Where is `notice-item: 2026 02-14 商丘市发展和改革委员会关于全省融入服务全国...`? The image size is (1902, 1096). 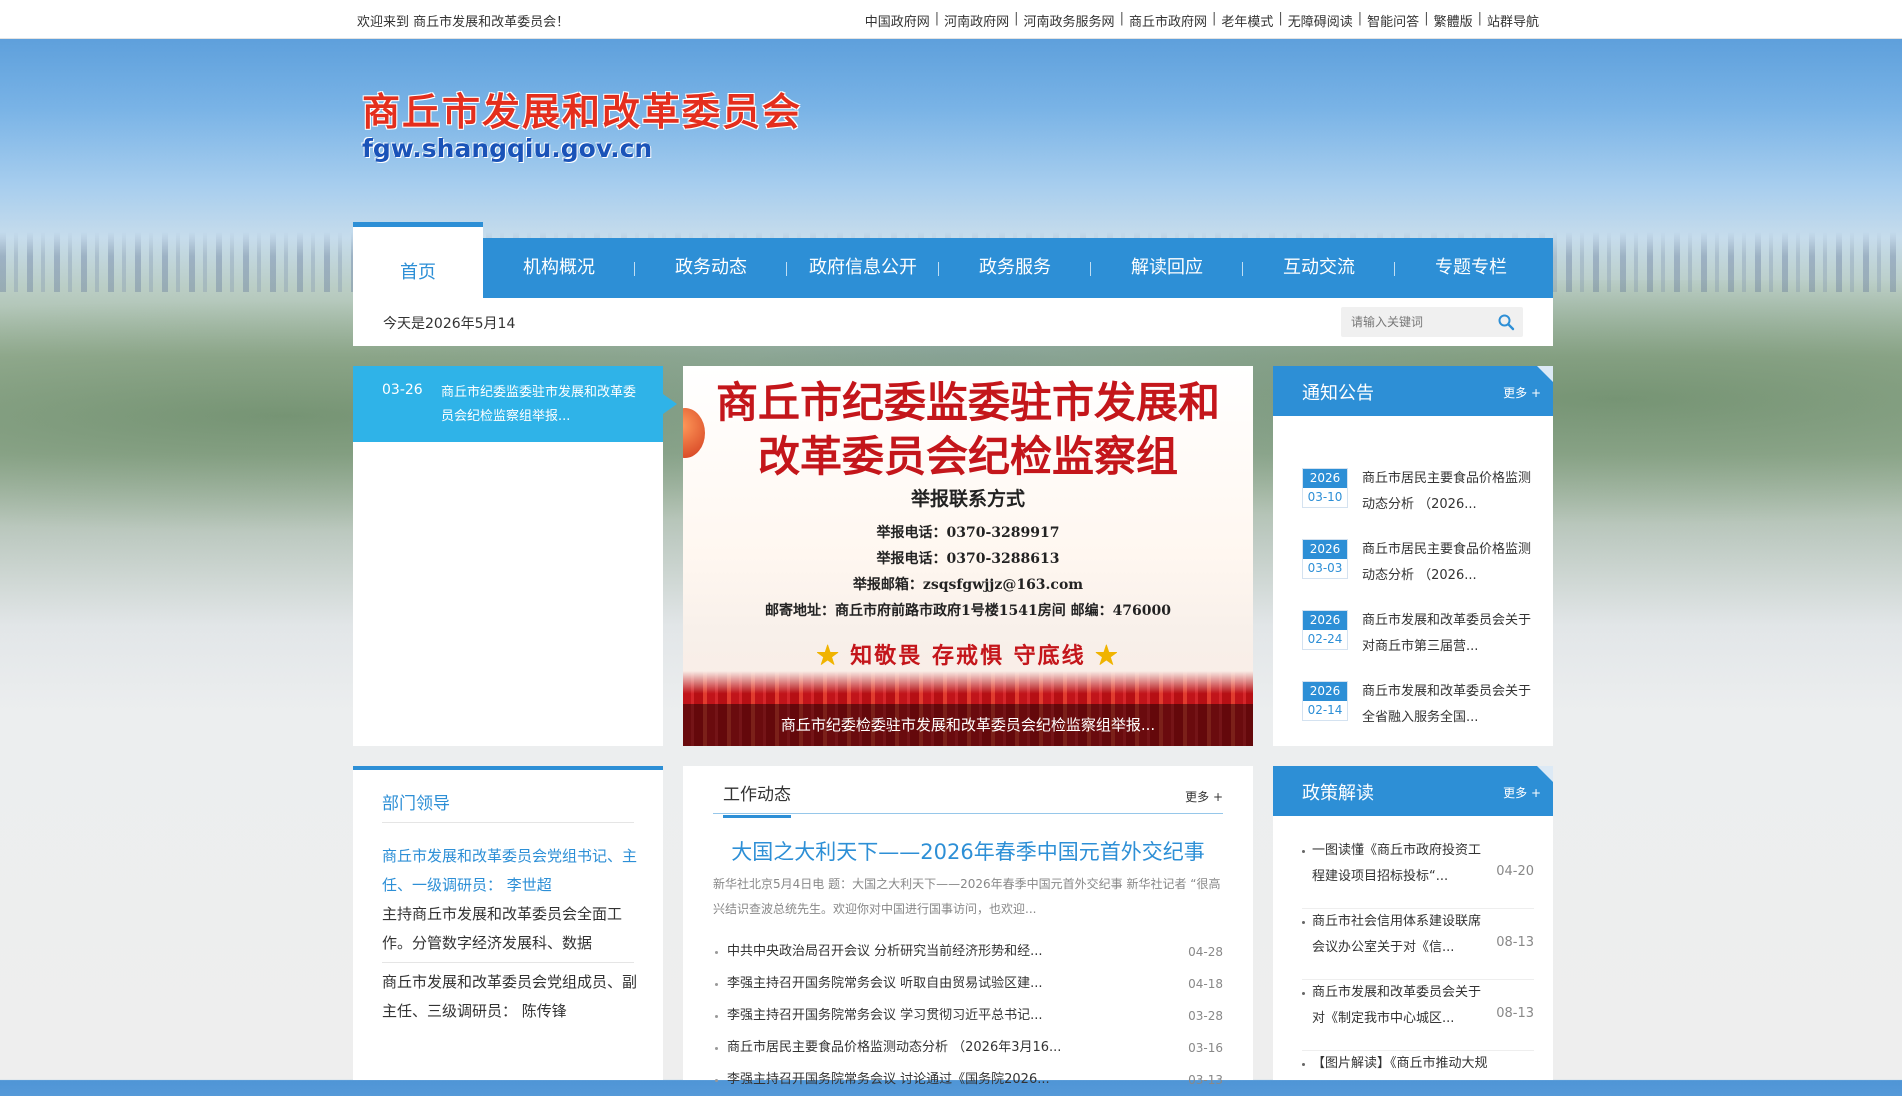
notice-item: 2026 02-14 商丘市发展和改革委员会关于全省融入服务全国... is located at coordinates (1418, 714).